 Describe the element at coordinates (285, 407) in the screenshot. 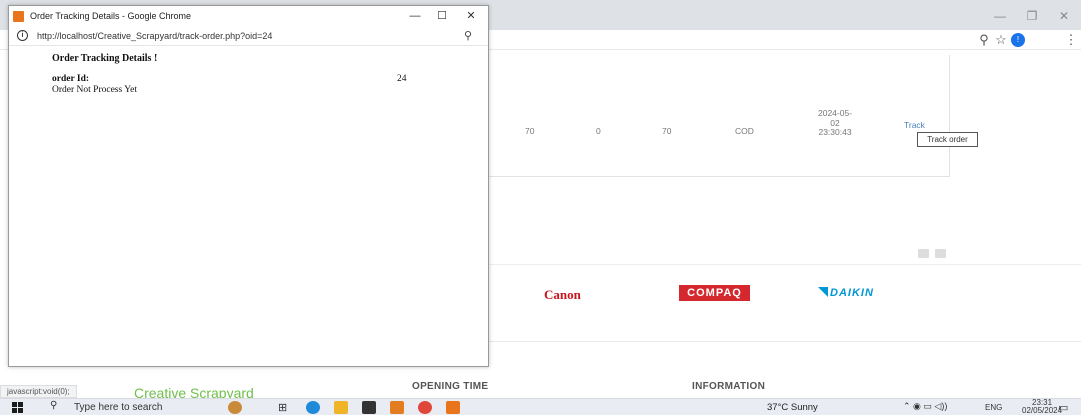

I see `task-view-icon: ⊞` at that location.